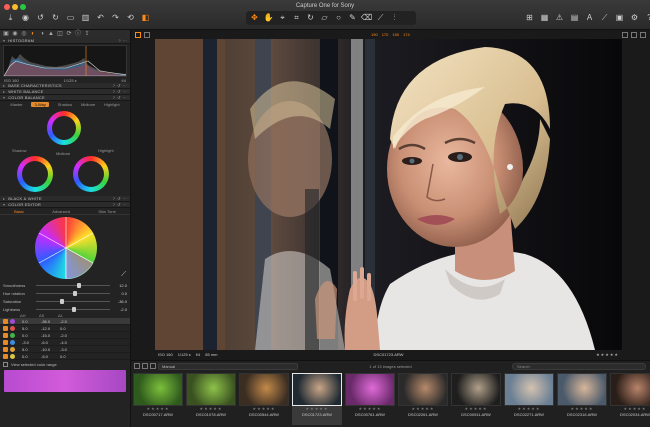  I want to click on highlight-color-wheel, so click(91, 174).